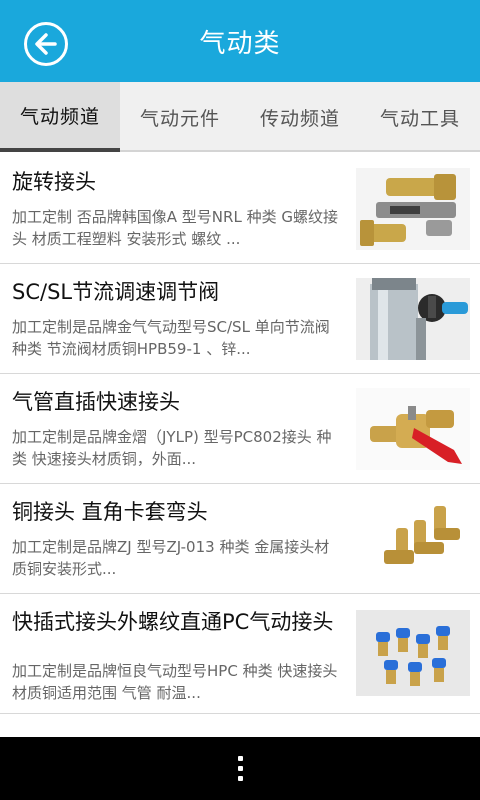  What do you see at coordinates (96, 402) in the screenshot?
I see `product-title: 气管直插快速接头` at bounding box center [96, 402].